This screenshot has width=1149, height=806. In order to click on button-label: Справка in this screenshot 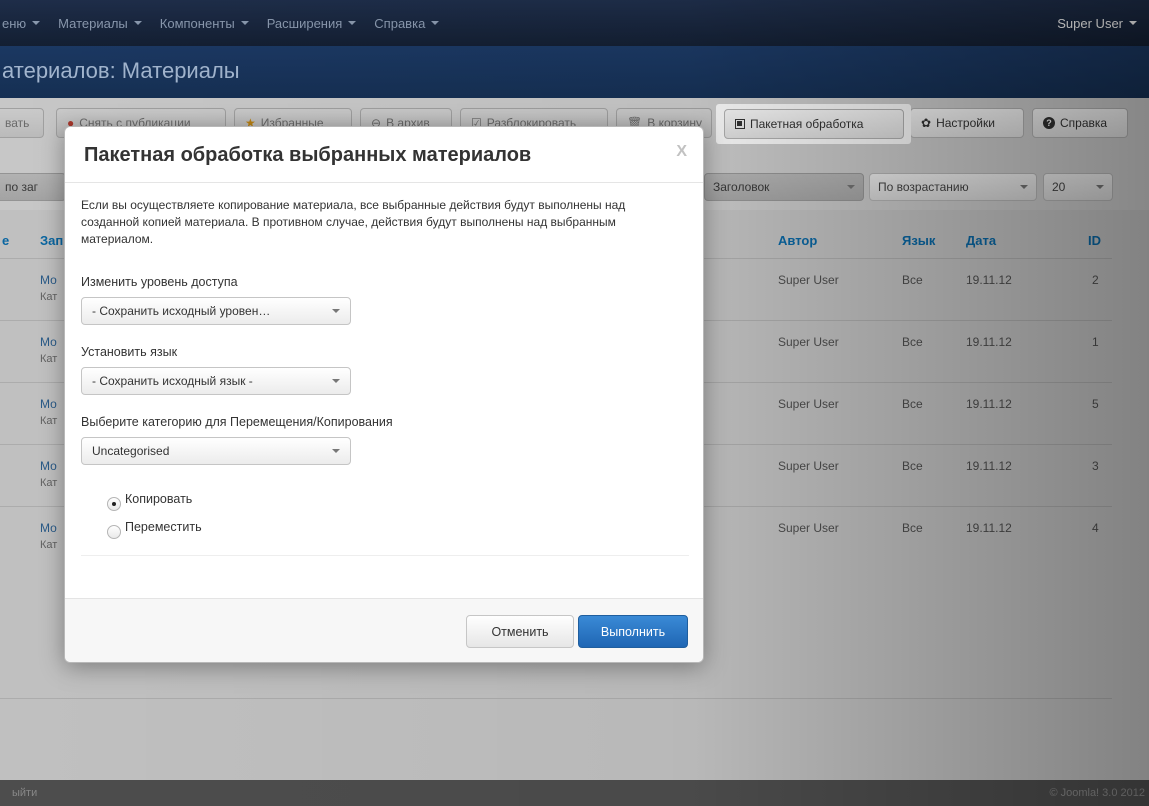, I will do `click(1084, 123)`.